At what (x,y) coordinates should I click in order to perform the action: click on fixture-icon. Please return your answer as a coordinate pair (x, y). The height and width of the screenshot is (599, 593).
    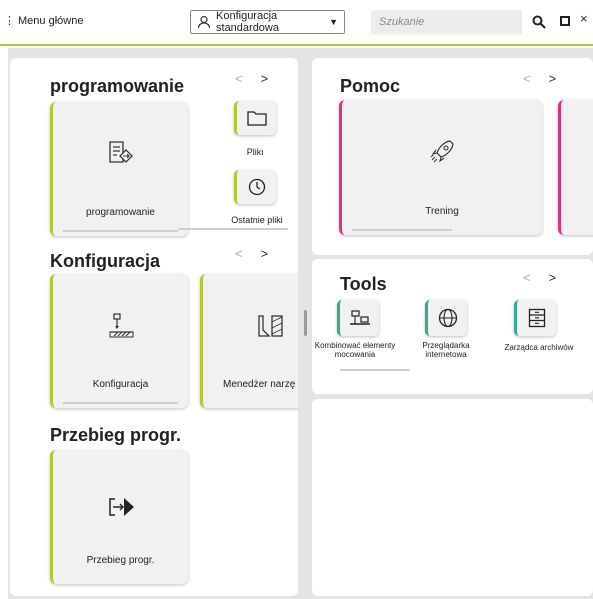
    Looking at the image, I should click on (359, 317).